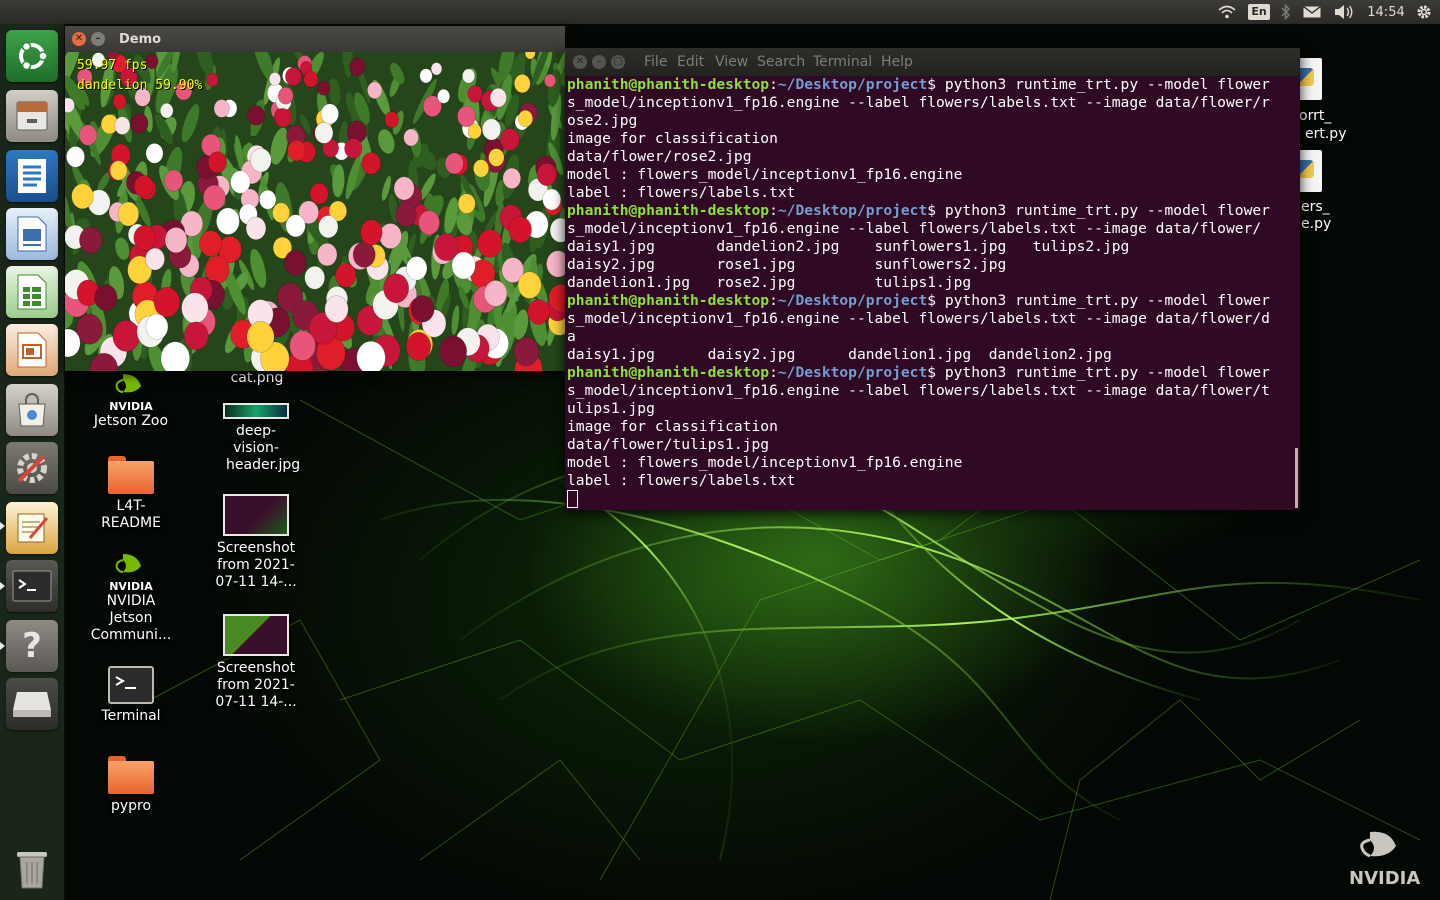 This screenshot has height=900, width=1440. What do you see at coordinates (781, 62) in the screenshot?
I see `menu-search: Search` at bounding box center [781, 62].